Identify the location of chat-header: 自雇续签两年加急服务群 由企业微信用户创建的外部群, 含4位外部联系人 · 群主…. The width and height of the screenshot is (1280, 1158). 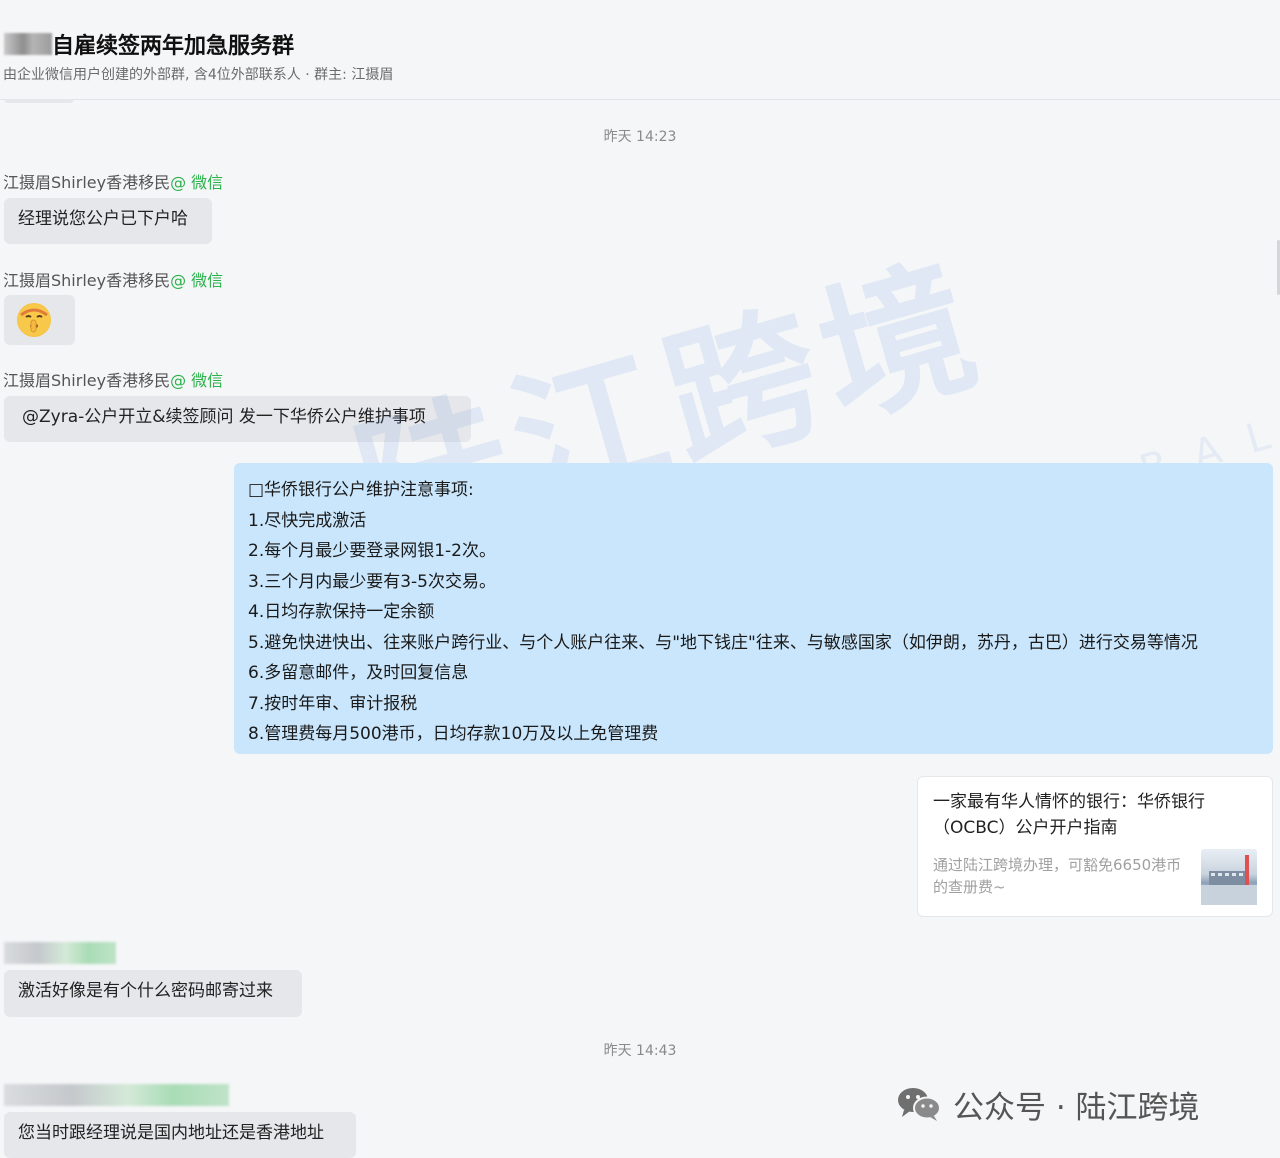
(640, 50).